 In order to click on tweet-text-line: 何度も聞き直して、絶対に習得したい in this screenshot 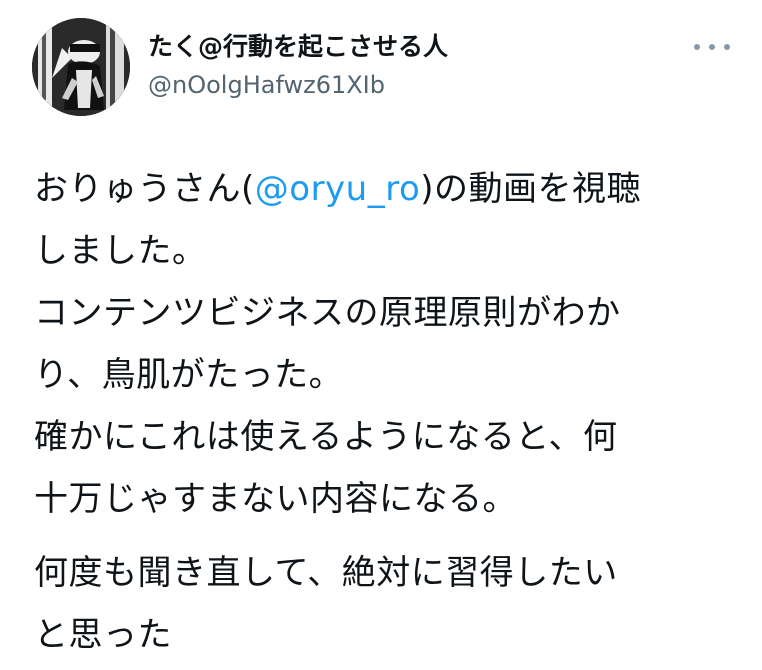, I will do `click(326, 573)`.